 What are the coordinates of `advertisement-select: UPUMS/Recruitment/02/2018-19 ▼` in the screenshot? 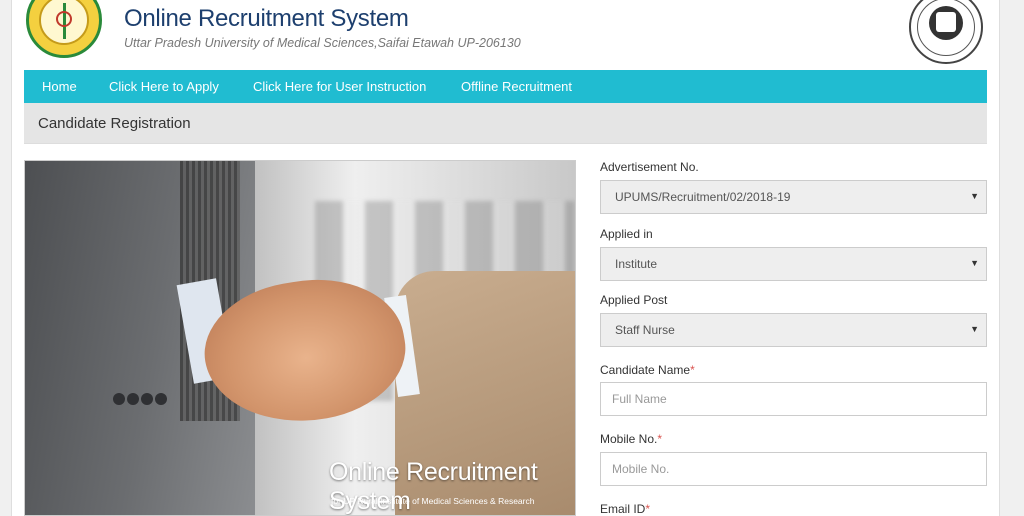 It's located at (793, 197).